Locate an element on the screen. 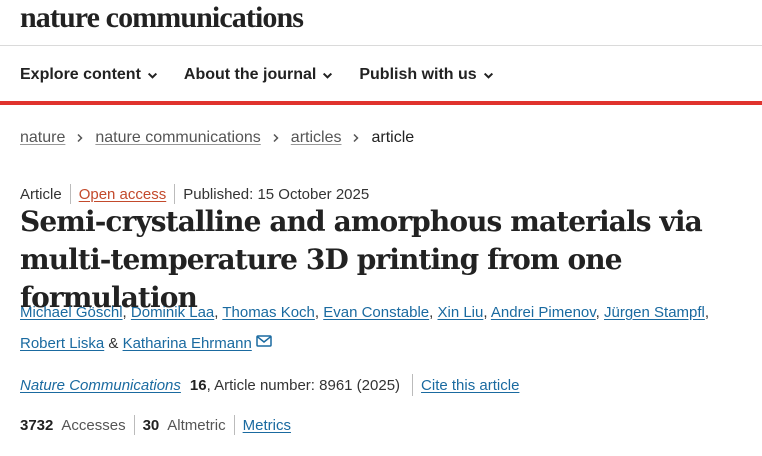 Image resolution: width=762 pixels, height=456 pixels. article-metrics: 3732 Accesses 30 Altmetric Metrics is located at coordinates (155, 425).